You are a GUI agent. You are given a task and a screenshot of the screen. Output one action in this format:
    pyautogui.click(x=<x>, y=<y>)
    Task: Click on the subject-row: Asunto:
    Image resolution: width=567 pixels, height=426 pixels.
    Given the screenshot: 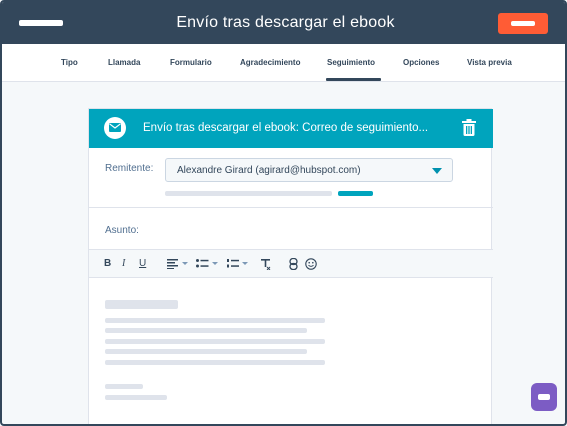 What is the action you would take?
    pyautogui.click(x=291, y=230)
    